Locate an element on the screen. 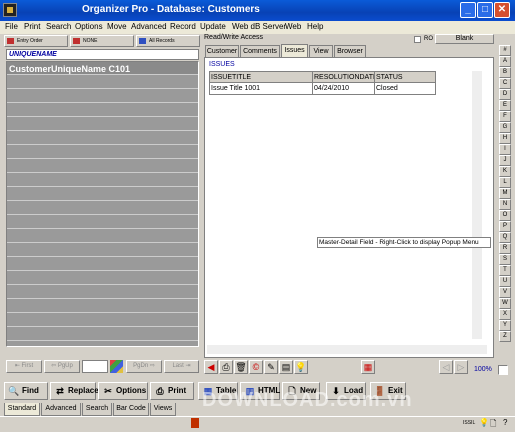 The height and width of the screenshot is (432, 515). color-grid-icon is located at coordinates (116, 366).